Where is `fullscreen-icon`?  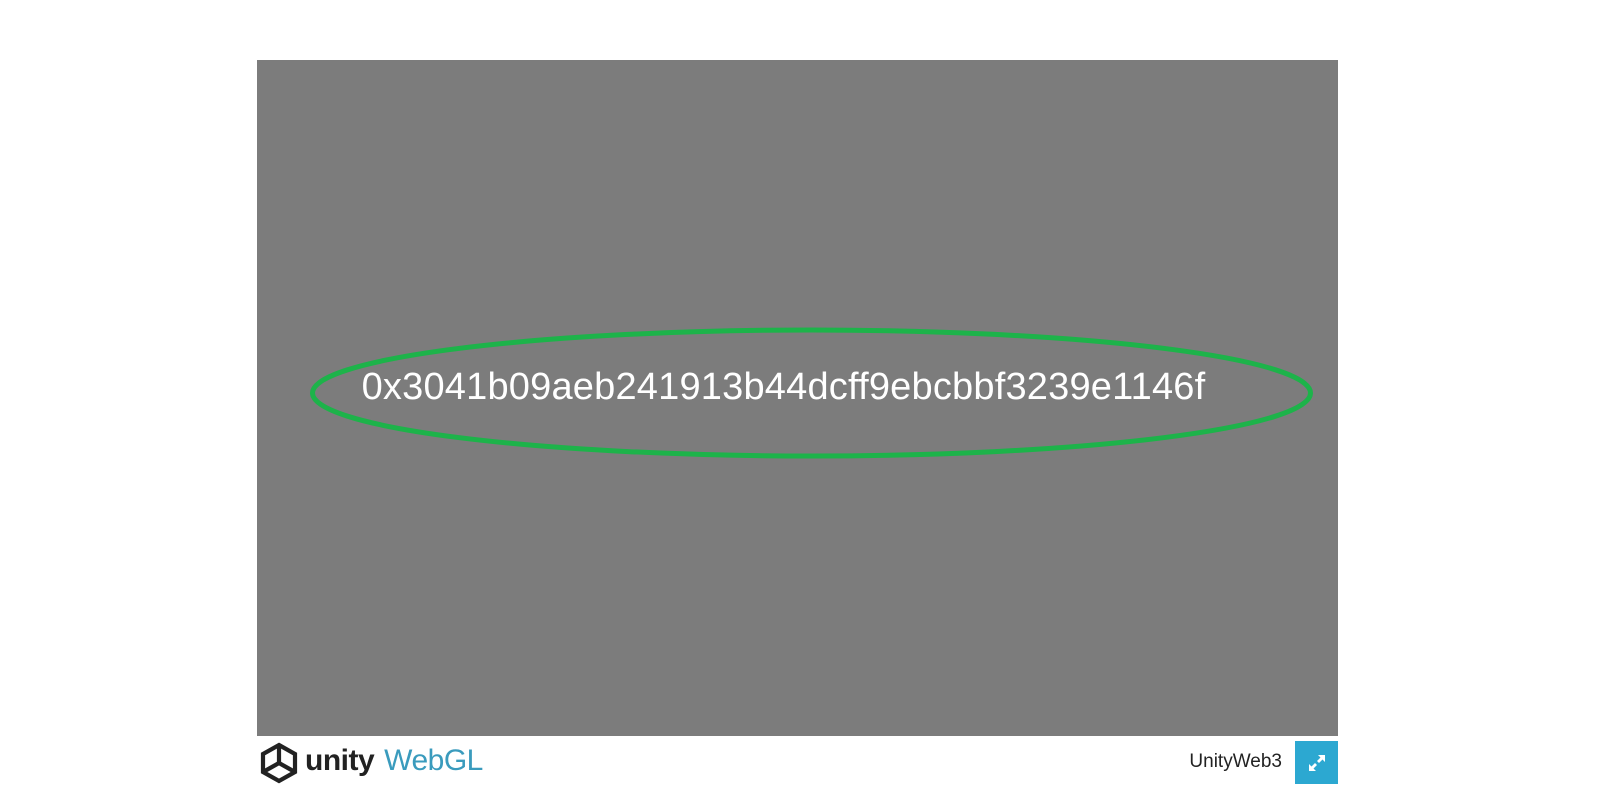 fullscreen-icon is located at coordinates (1316, 762).